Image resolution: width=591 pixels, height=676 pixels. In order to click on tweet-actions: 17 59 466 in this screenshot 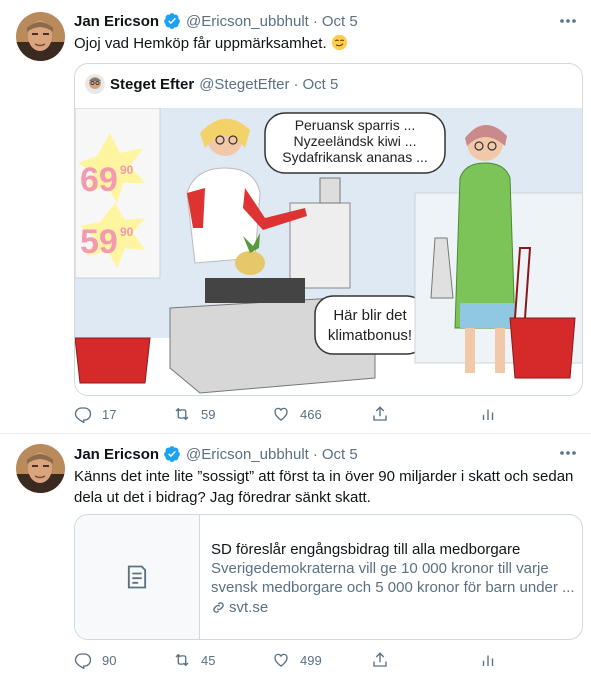, I will do `click(326, 414)`.